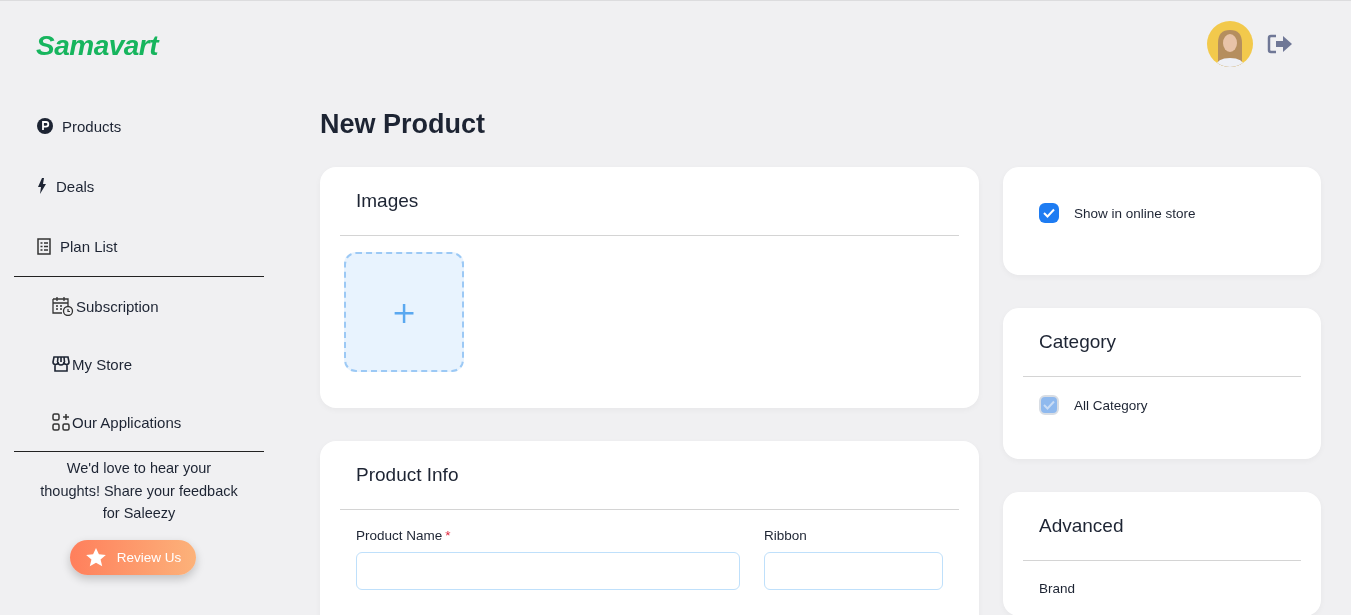  Describe the element at coordinates (139, 126) in the screenshot. I see `sidebar-item: Products` at that location.